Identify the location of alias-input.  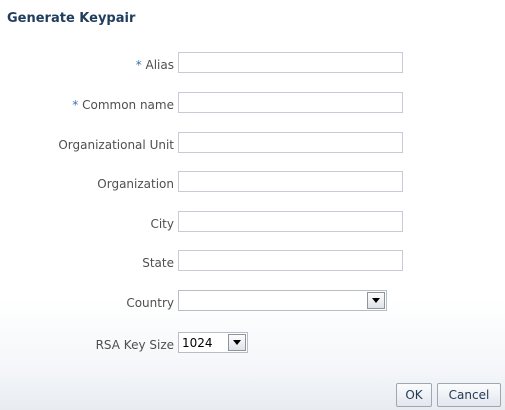
(290, 62).